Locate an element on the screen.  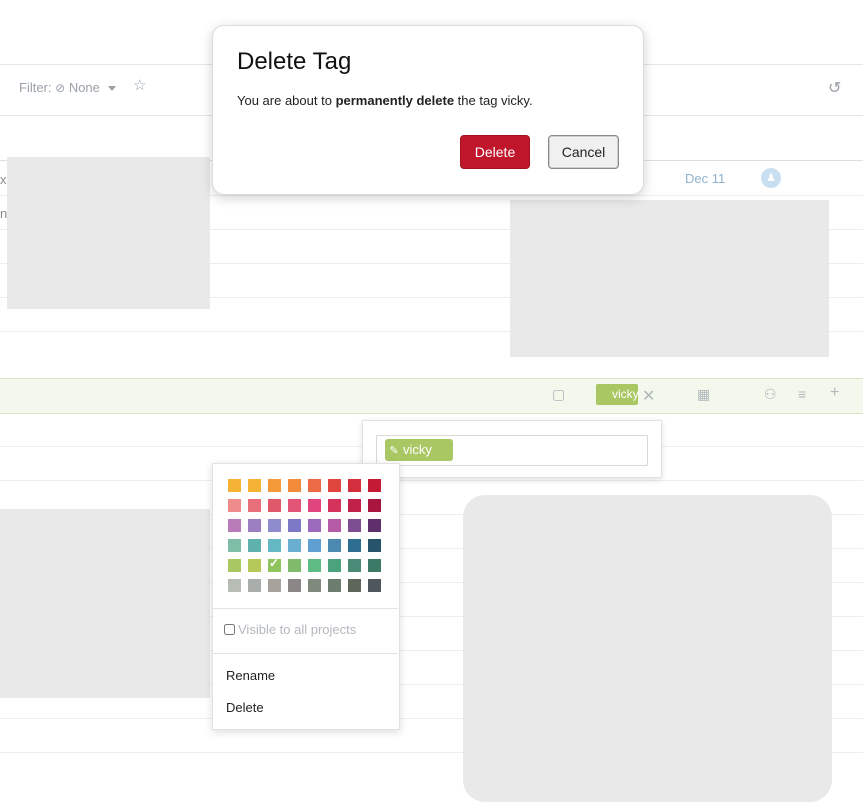
rename-menu-item: Rename is located at coordinates (250, 675).